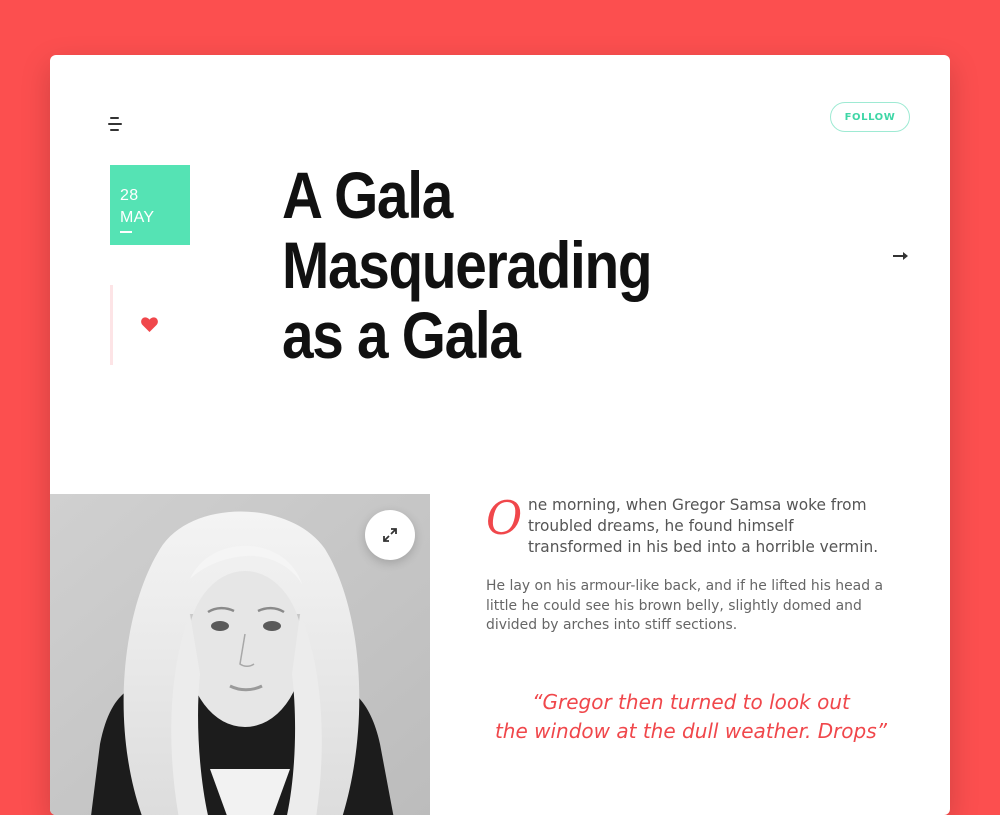  What do you see at coordinates (129, 195) in the screenshot?
I see `date-day: 28` at bounding box center [129, 195].